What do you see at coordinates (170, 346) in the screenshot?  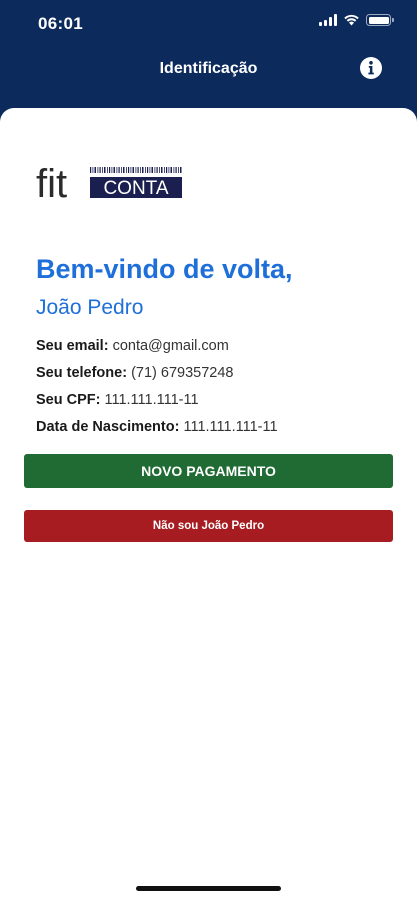 I see `email-value: conta@gmail.com` at bounding box center [170, 346].